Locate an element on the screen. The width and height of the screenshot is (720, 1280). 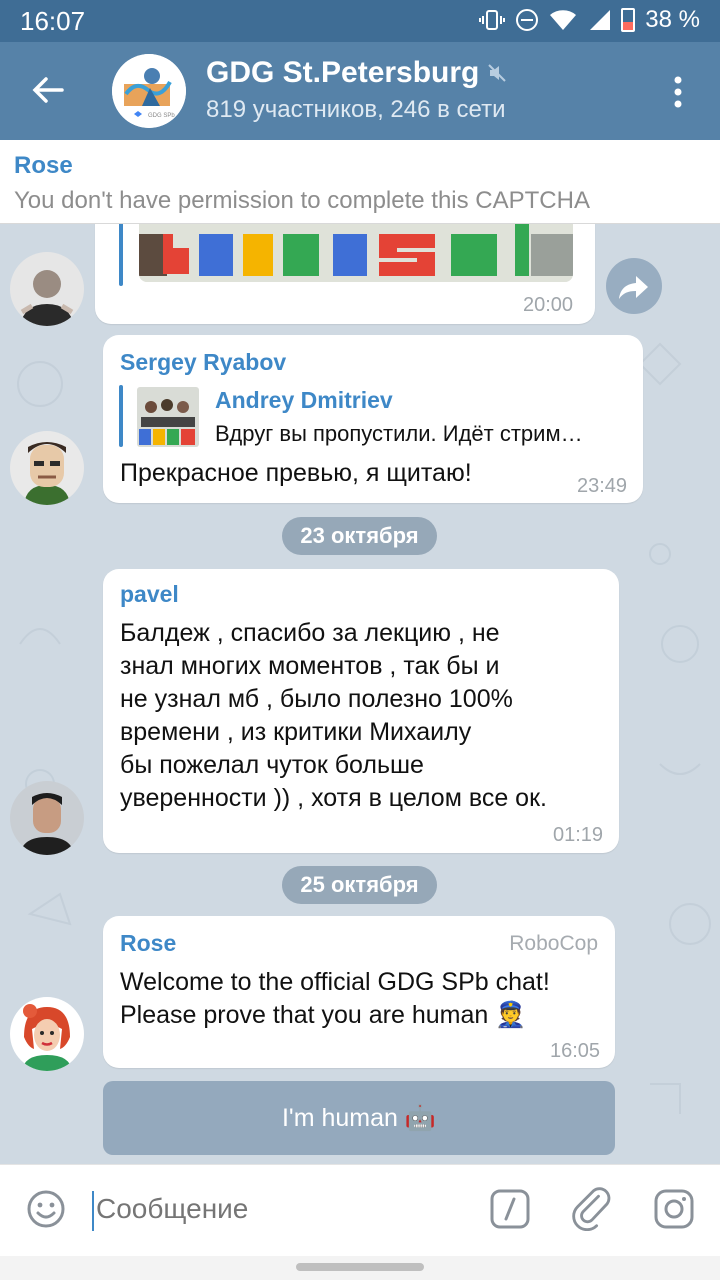
message-composer is located at coordinates (360, 1210).